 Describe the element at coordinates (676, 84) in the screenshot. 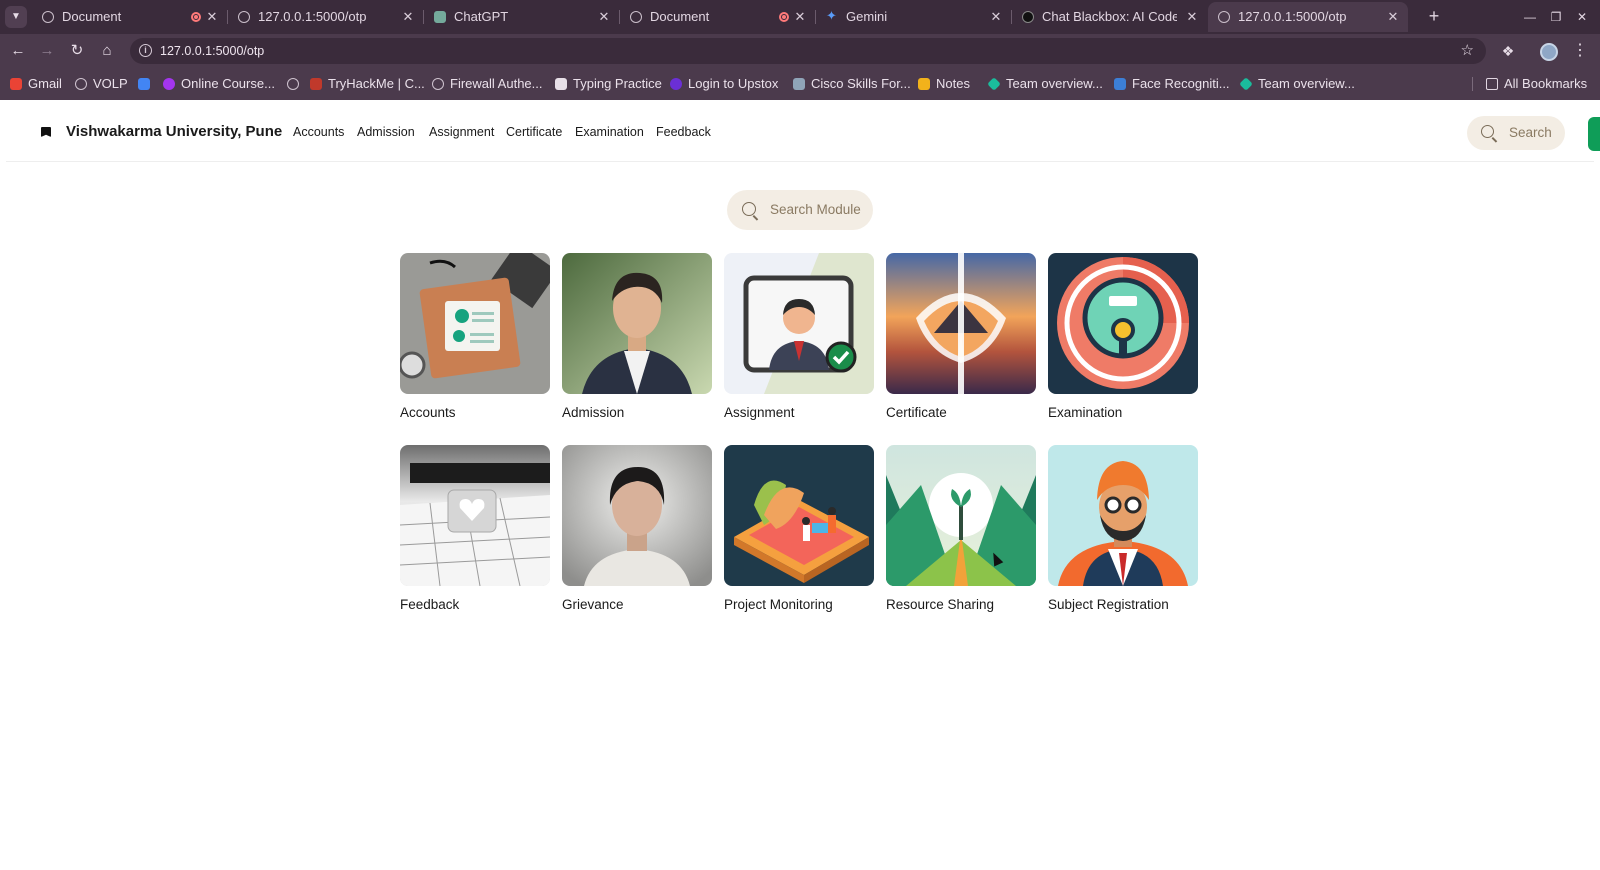

I see `upstox-icon` at that location.